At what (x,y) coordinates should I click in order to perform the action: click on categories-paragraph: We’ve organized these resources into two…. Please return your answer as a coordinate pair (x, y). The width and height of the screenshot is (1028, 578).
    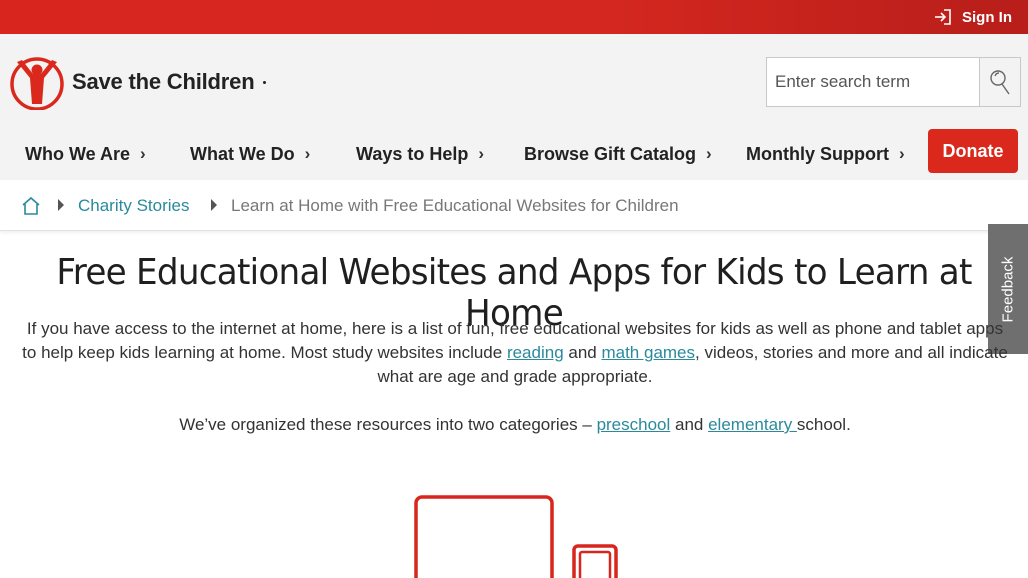
    Looking at the image, I should click on (515, 425).